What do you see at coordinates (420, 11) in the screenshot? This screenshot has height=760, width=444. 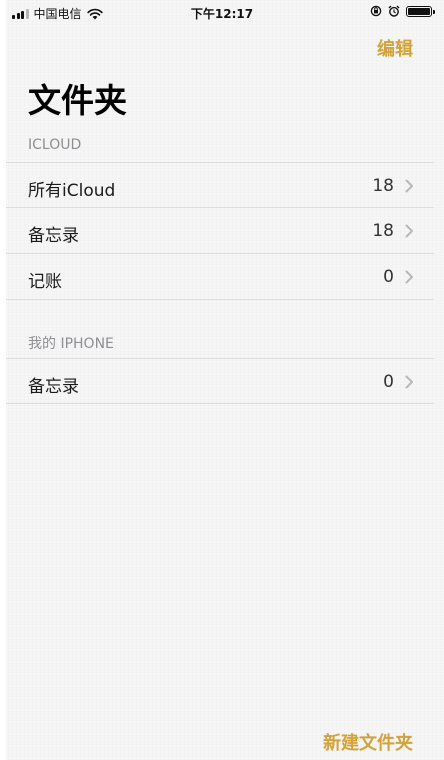 I see `battery-icon` at bounding box center [420, 11].